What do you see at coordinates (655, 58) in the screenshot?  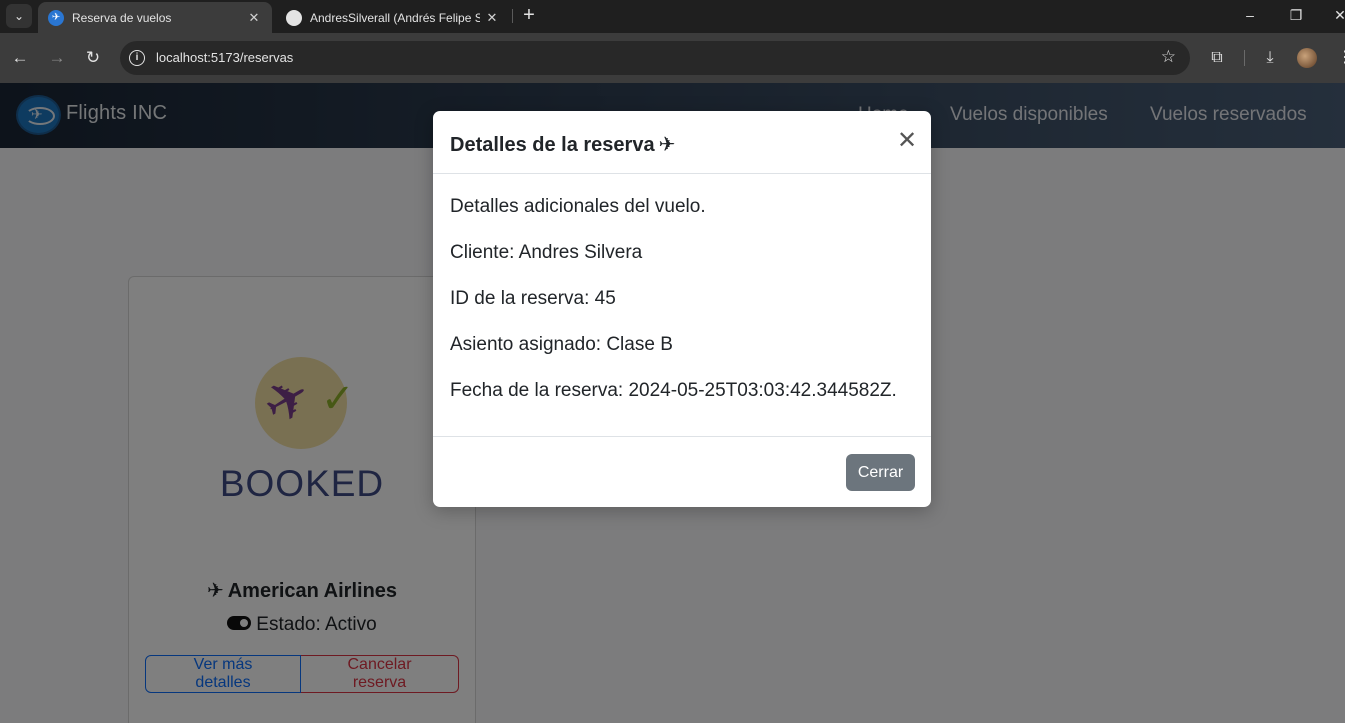 I see `address-bar: i localhost:5173/reservas ☆` at bounding box center [655, 58].